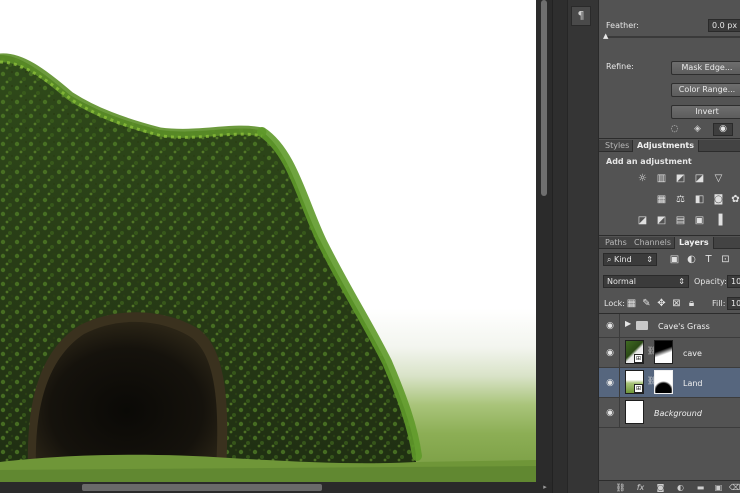  Describe the element at coordinates (674, 129) in the screenshot. I see `load-selection-icon: ◌` at that location.